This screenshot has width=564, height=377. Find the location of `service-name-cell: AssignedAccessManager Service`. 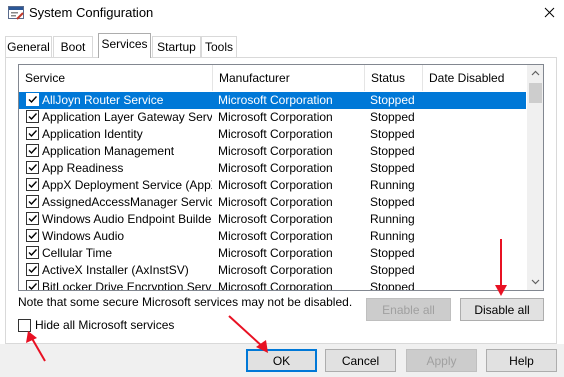

service-name-cell: AssignedAccessManager Service is located at coordinates (127, 202).